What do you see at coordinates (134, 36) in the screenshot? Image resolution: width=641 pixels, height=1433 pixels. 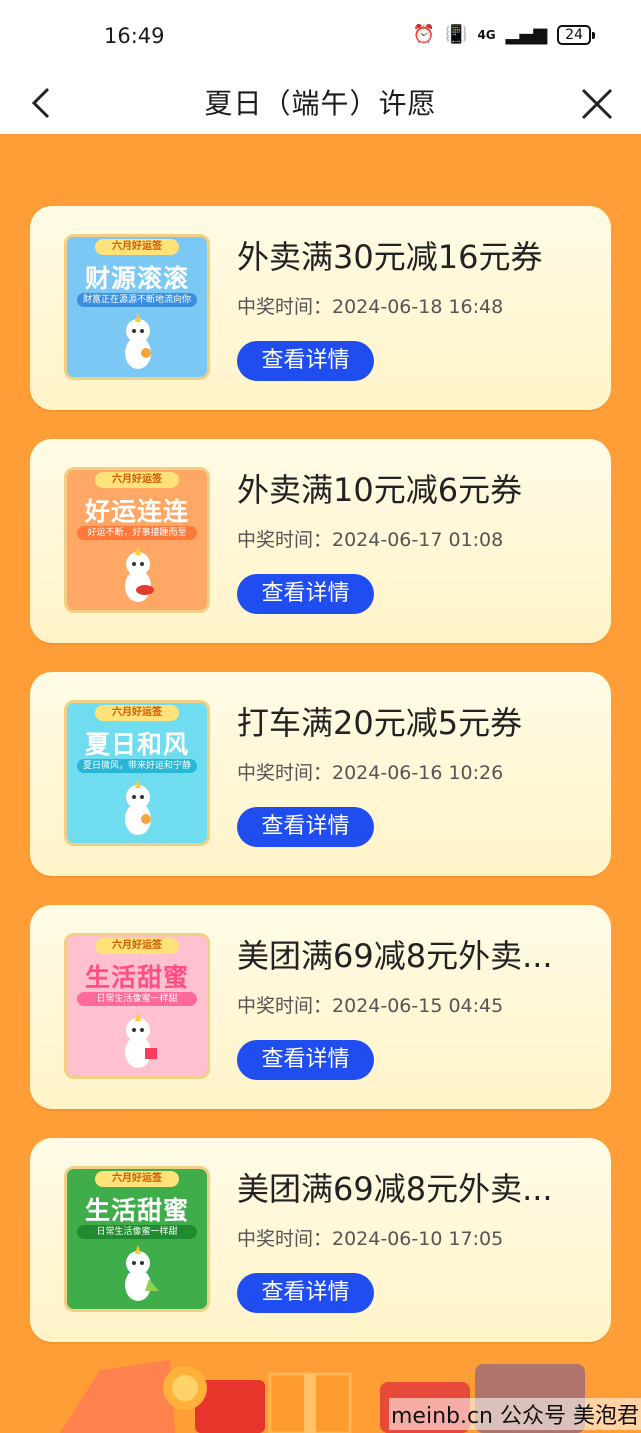 I see `status-time: 16:49` at bounding box center [134, 36].